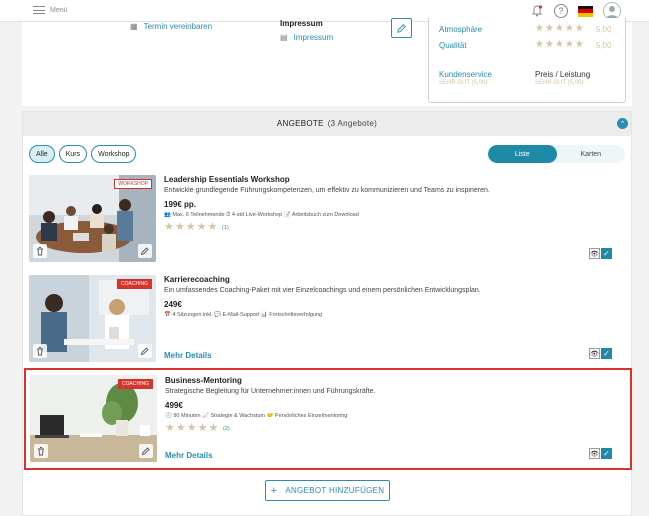  I want to click on german-flag-icon, so click(585, 11).